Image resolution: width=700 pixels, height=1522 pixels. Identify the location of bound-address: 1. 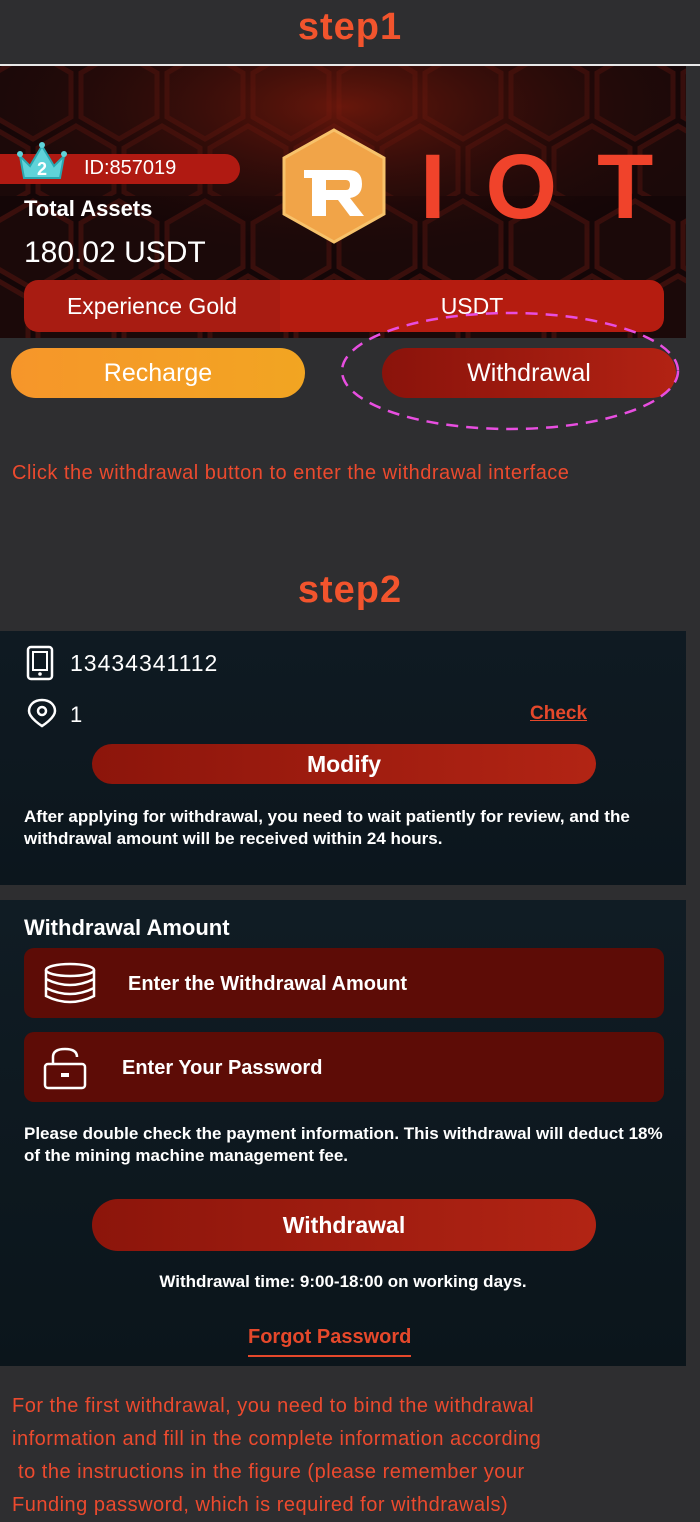
(76, 714).